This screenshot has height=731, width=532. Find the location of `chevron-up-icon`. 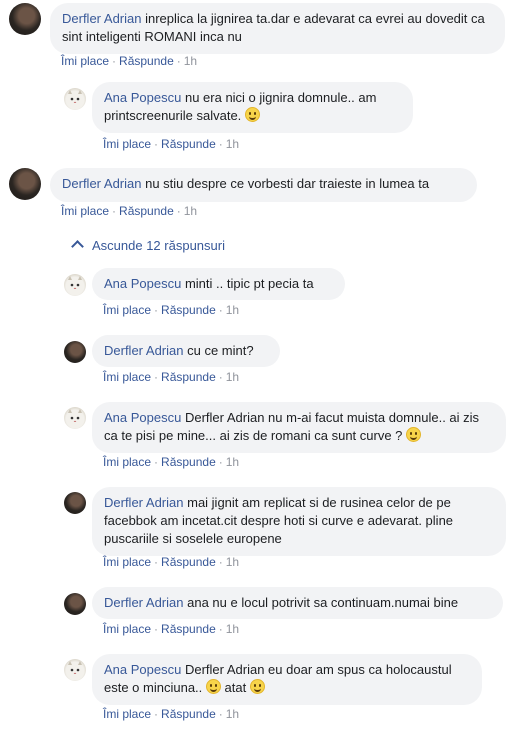

chevron-up-icon is located at coordinates (77, 246).